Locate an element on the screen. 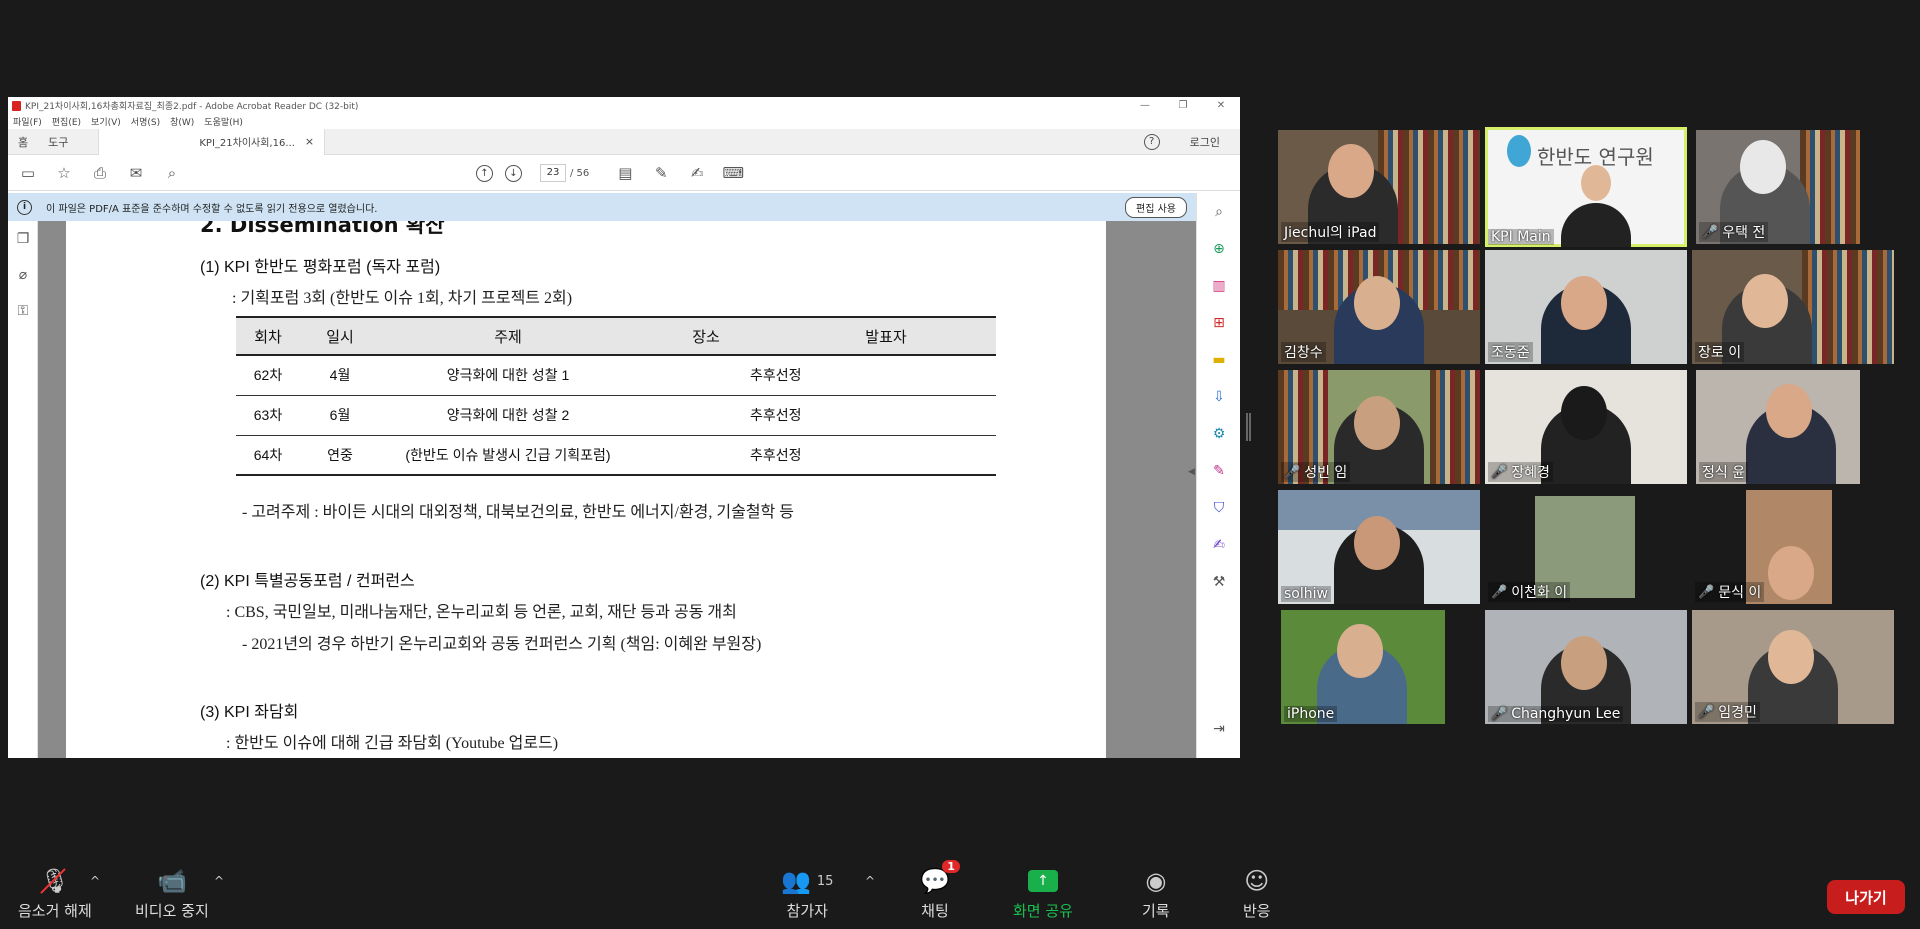 The image size is (1920, 929). pages-thumbnail-icon: ❐ is located at coordinates (23, 239).